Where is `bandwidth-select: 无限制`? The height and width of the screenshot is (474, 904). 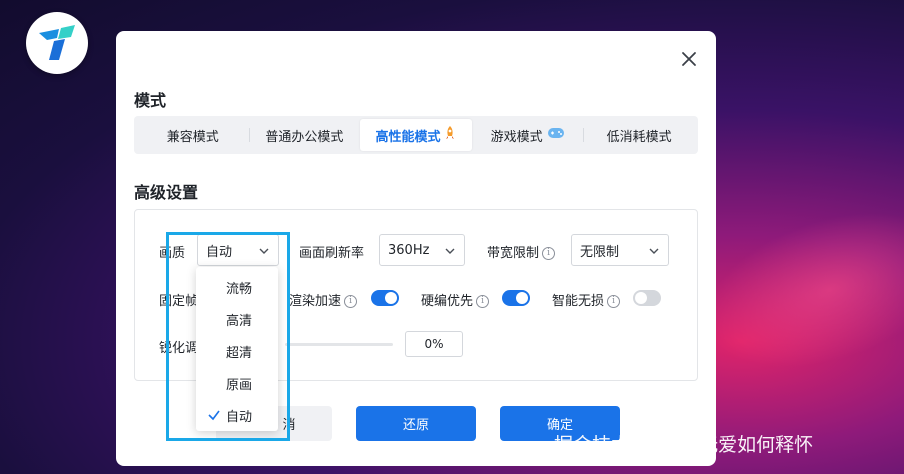
bandwidth-select: 无限制 is located at coordinates (620, 250).